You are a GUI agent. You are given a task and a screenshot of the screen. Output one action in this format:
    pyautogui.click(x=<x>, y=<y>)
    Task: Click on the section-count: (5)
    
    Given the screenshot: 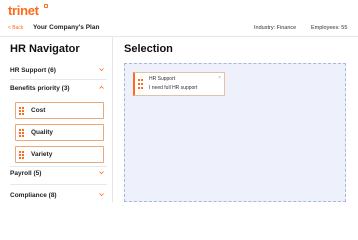 What is the action you would take?
    pyautogui.click(x=37, y=173)
    